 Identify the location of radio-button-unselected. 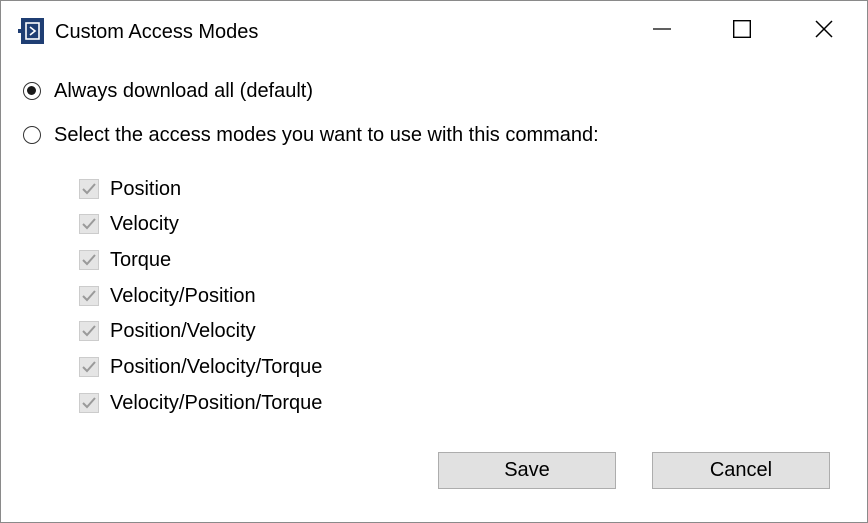
(32, 135).